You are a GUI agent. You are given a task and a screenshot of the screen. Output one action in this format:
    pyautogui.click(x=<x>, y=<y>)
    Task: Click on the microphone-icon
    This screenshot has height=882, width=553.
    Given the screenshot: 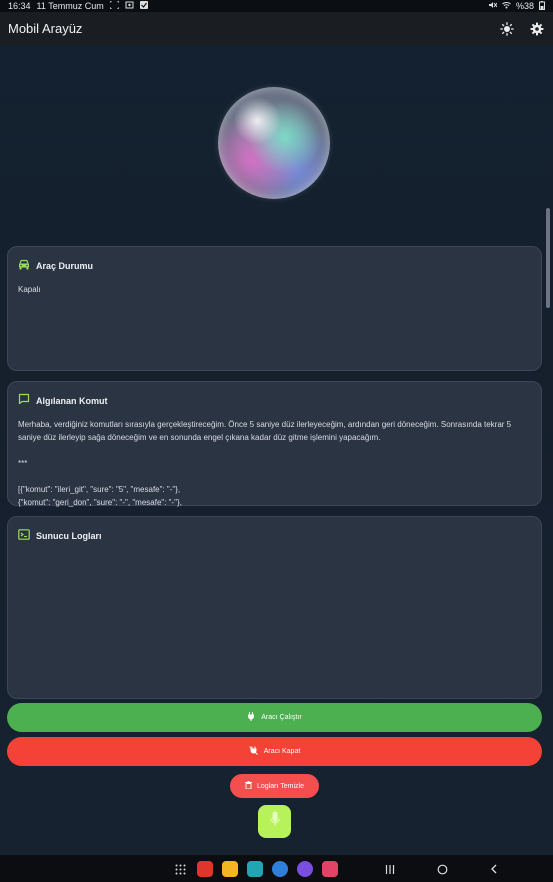 What is the action you would take?
    pyautogui.click(x=274, y=821)
    